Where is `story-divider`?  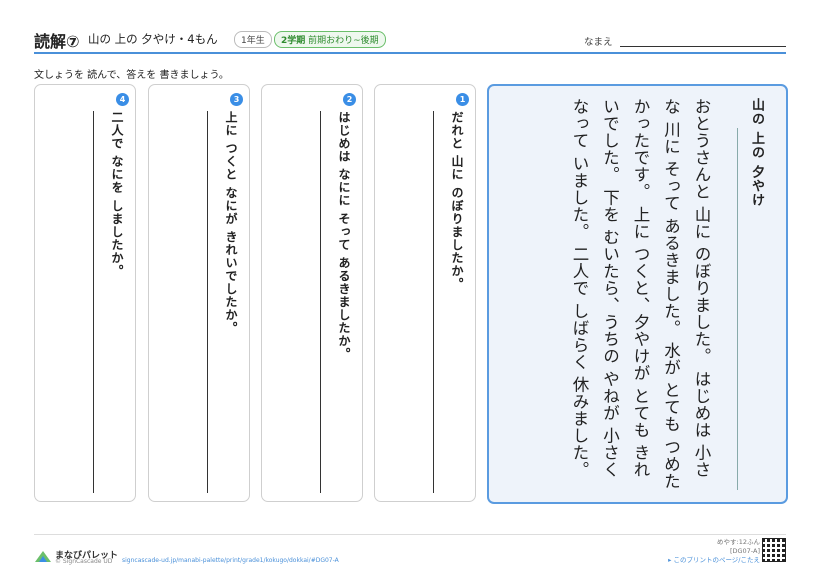
story-divider is located at coordinates (737, 309).